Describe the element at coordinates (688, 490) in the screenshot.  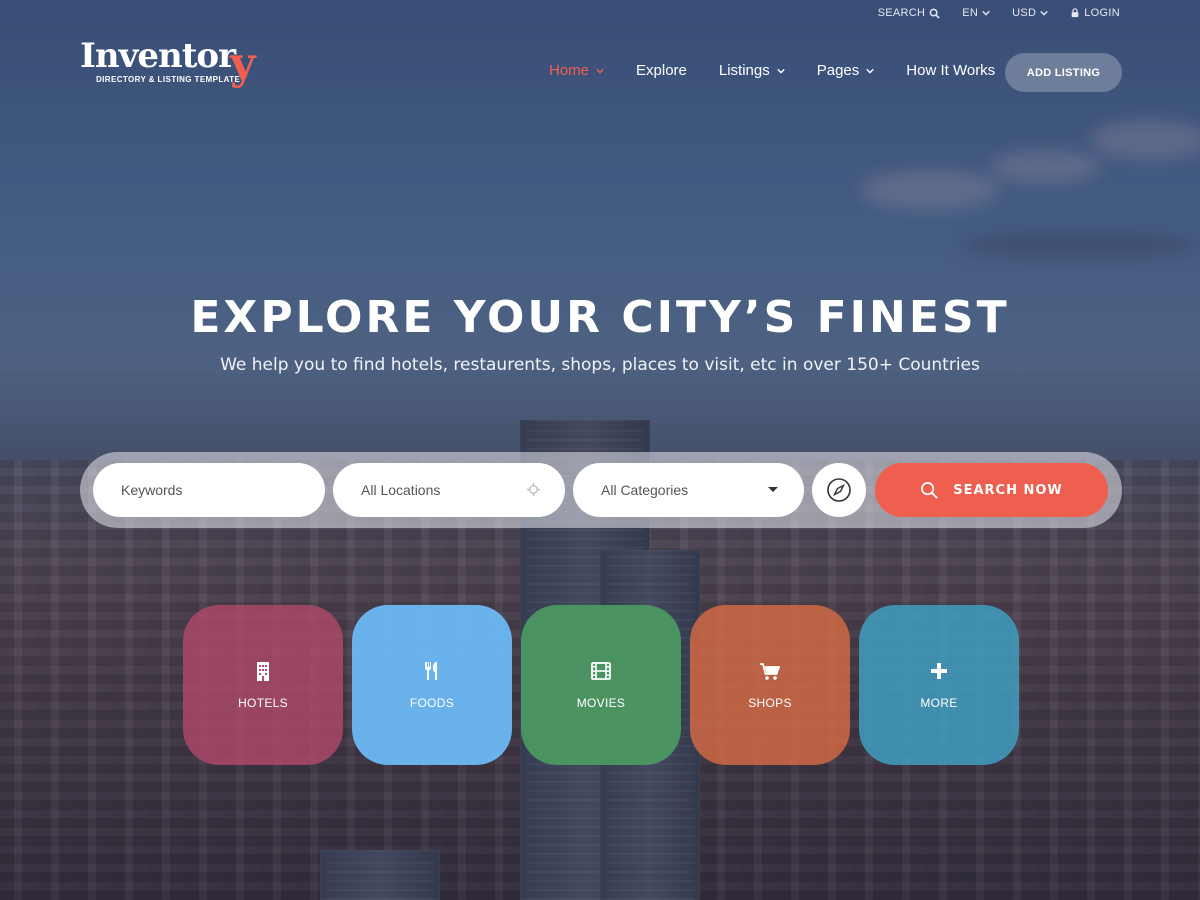
I see `category-select: All Categories` at that location.